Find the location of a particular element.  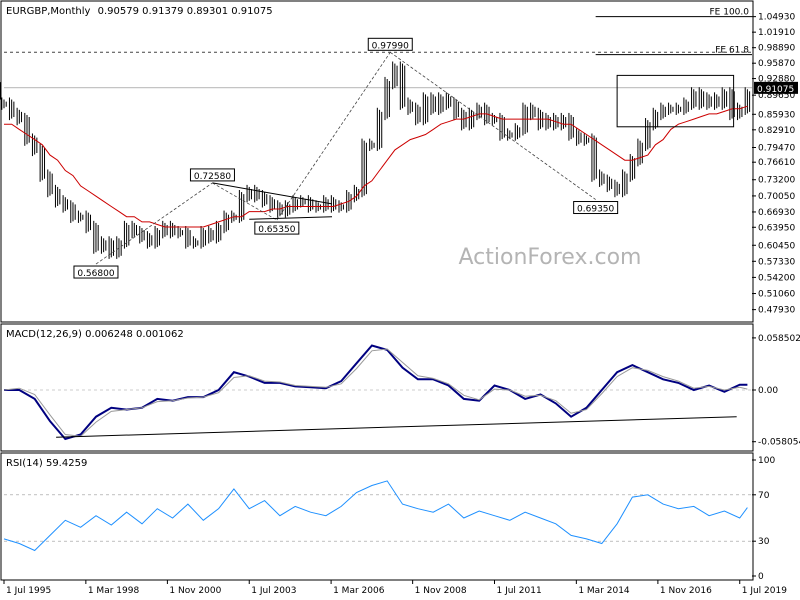

price-tick-label-18: 0.47930 is located at coordinates (776, 311).